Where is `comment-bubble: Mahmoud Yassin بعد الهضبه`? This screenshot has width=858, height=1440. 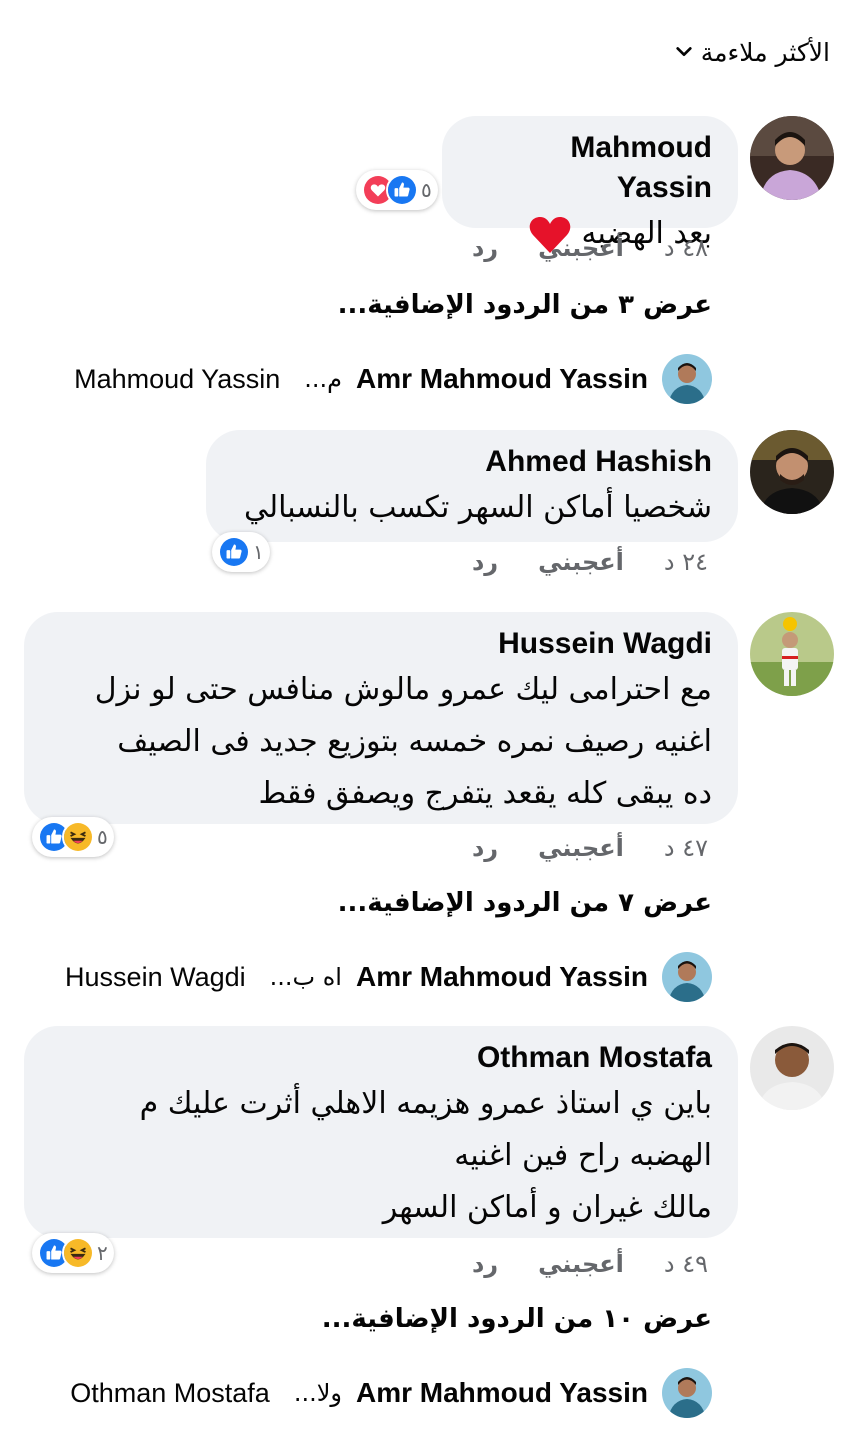 comment-bubble: Mahmoud Yassin بعد الهضبه is located at coordinates (590, 184).